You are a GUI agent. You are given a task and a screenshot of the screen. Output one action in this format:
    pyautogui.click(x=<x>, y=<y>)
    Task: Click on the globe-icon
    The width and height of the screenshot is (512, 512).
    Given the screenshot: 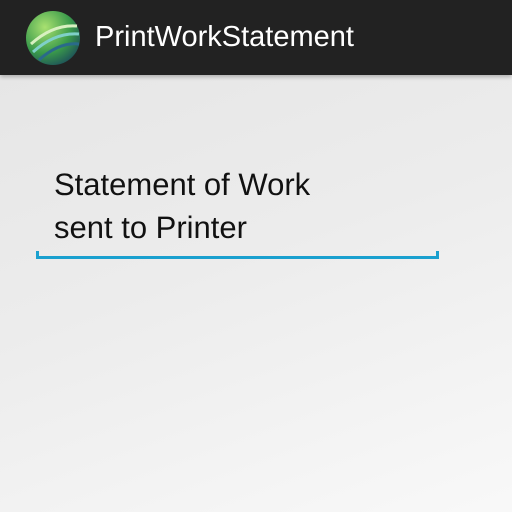 What is the action you would take?
    pyautogui.click(x=53, y=38)
    